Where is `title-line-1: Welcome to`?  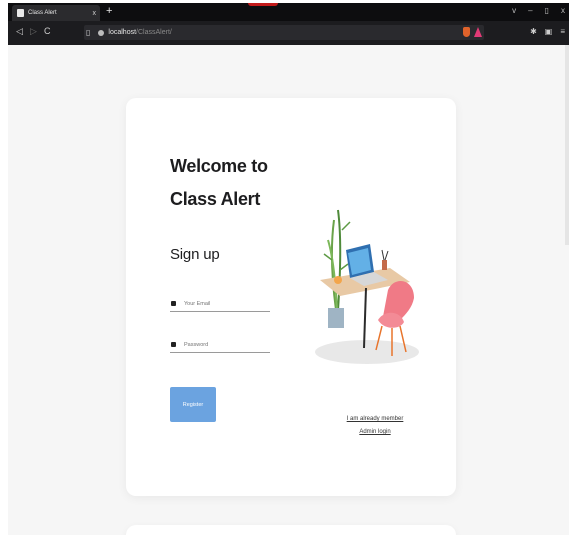
title-line-1: Welcome to is located at coordinates (219, 166).